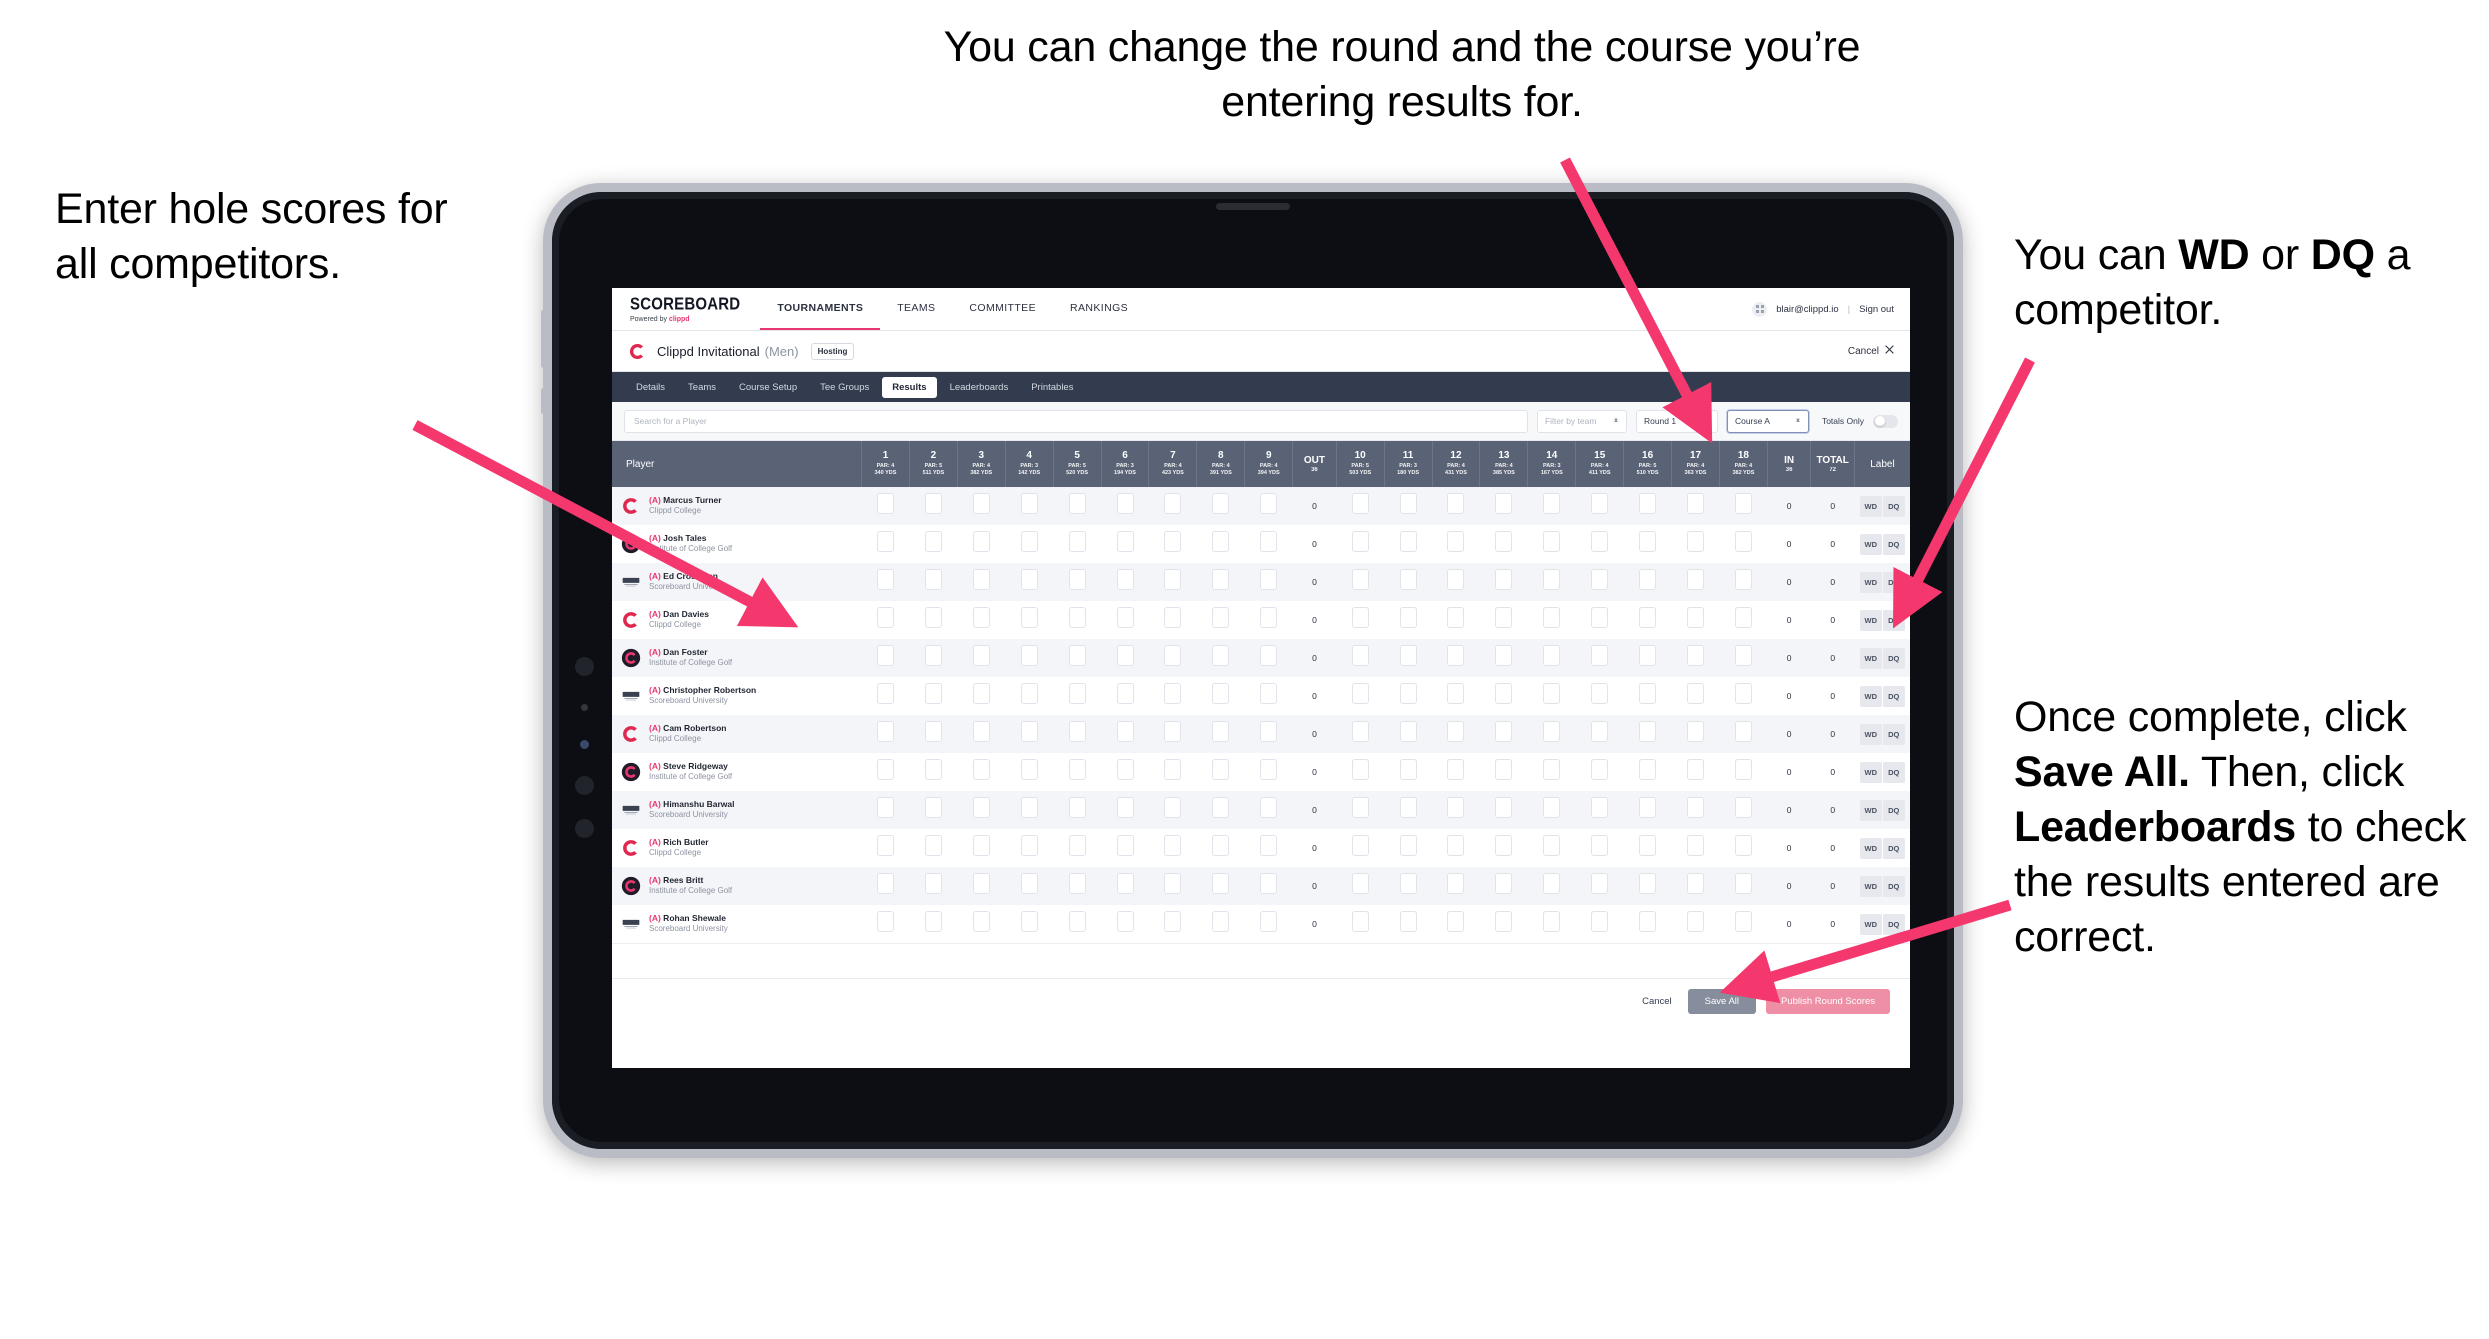 Image resolution: width=2489 pixels, height=1339 pixels. Describe the element at coordinates (1099, 309) in the screenshot. I see `nav-item-rankings: RANKINGS` at that location.